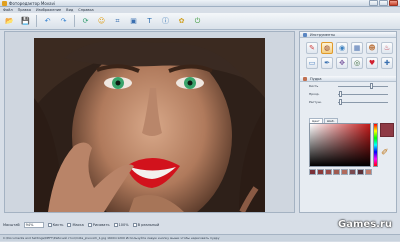 The height and width of the screenshot is (242, 400). What do you see at coordinates (117, 21) in the screenshot?
I see `crop-icon: ⌗` at bounding box center [117, 21].